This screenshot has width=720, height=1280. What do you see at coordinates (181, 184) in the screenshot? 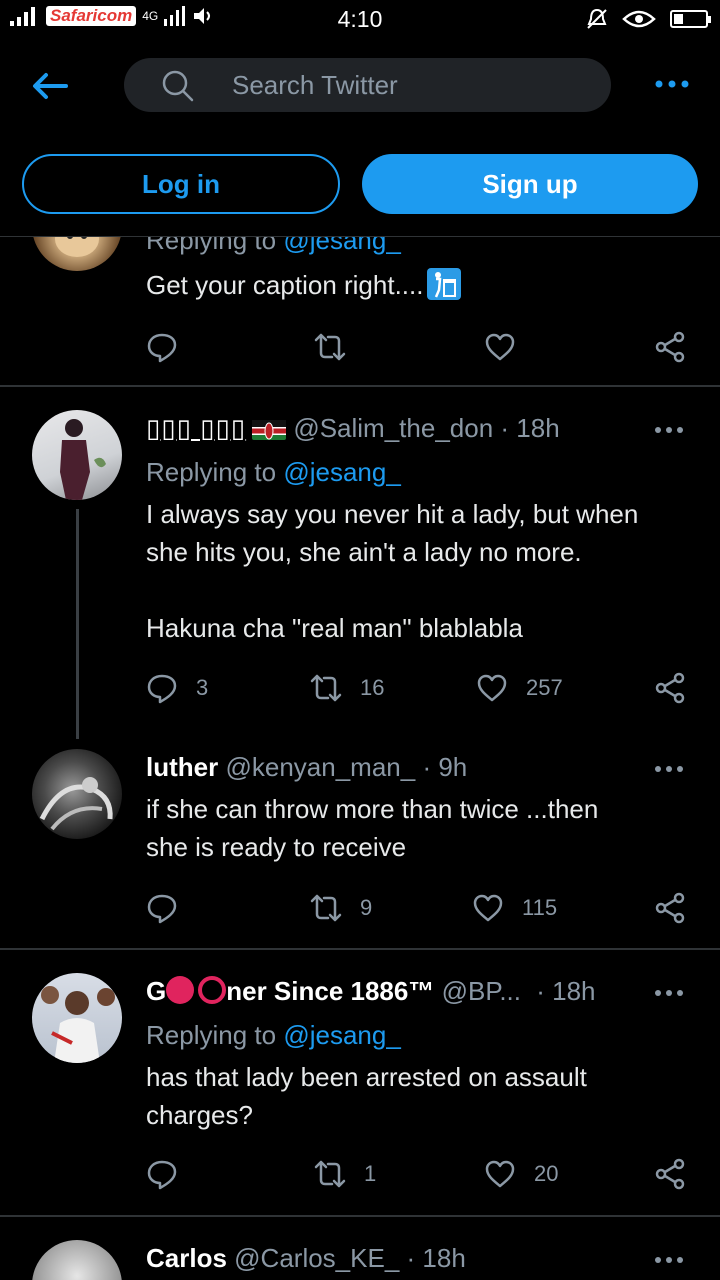
I see `login-button: Log in` at bounding box center [181, 184].